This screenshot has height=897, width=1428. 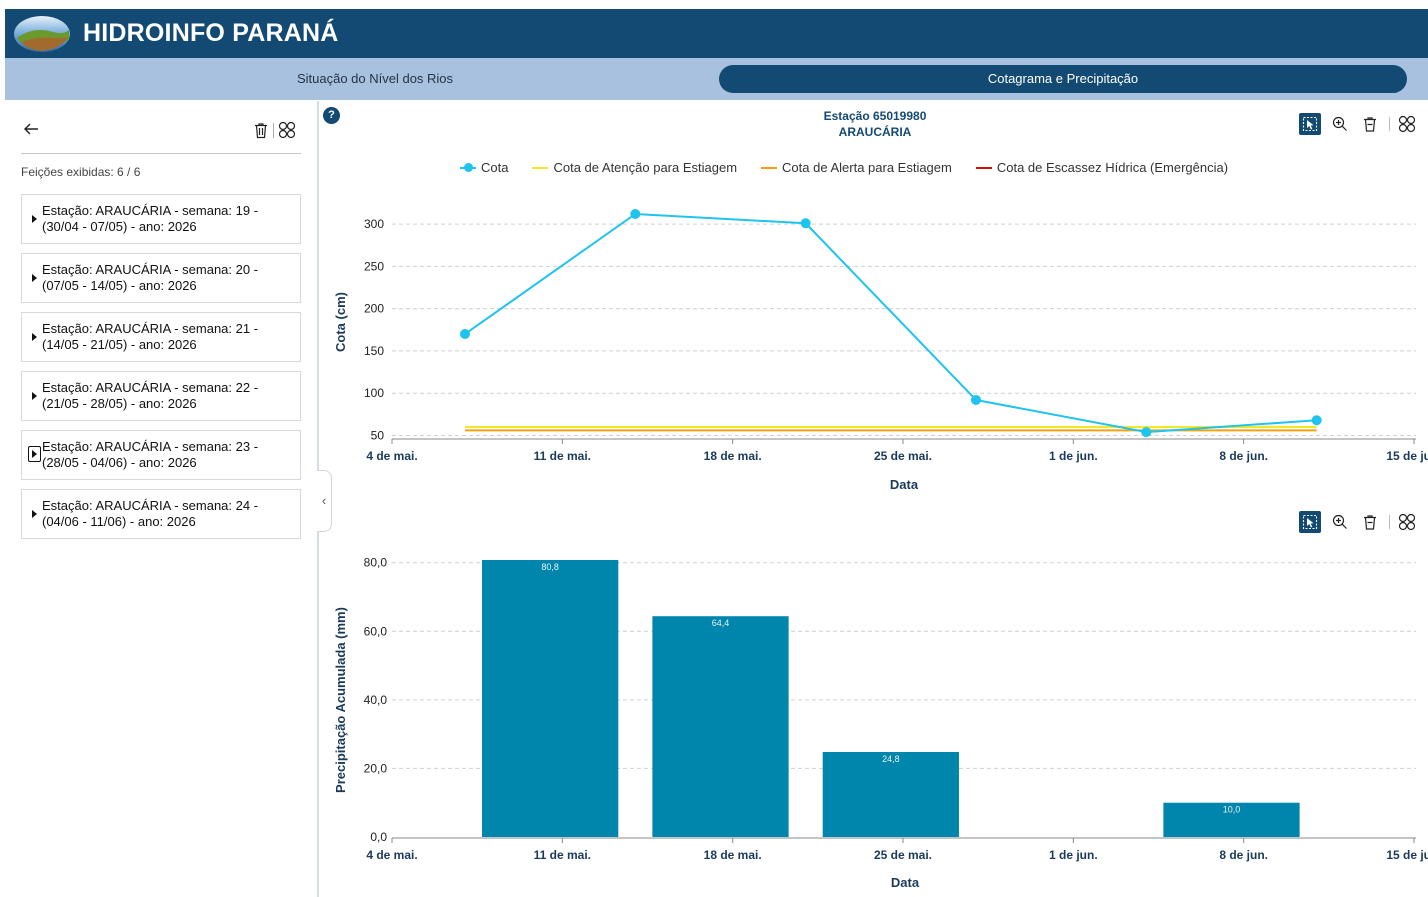 What do you see at coordinates (376, 768) in the screenshot?
I see `y-tick-label: 20,0` at bounding box center [376, 768].